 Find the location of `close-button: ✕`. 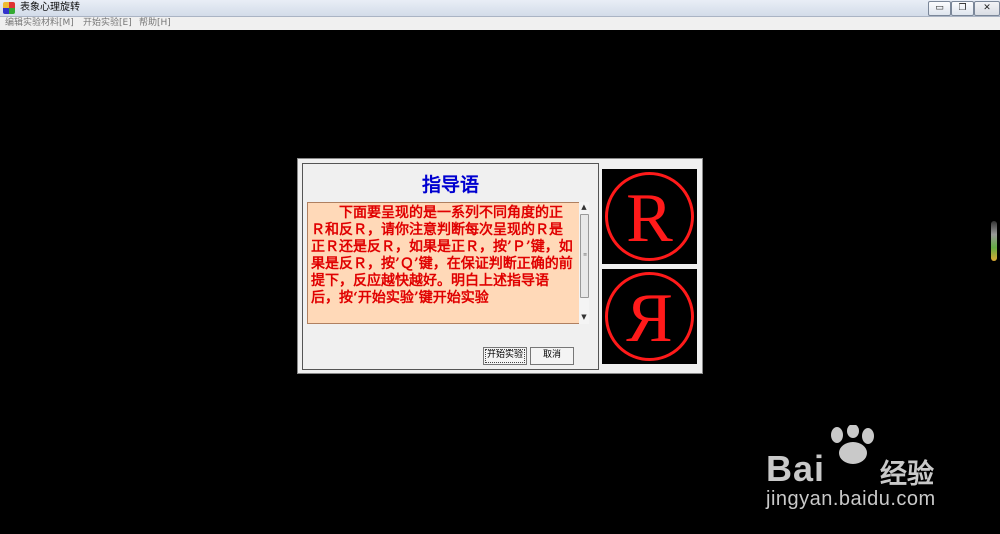

close-button: ✕ is located at coordinates (987, 8).